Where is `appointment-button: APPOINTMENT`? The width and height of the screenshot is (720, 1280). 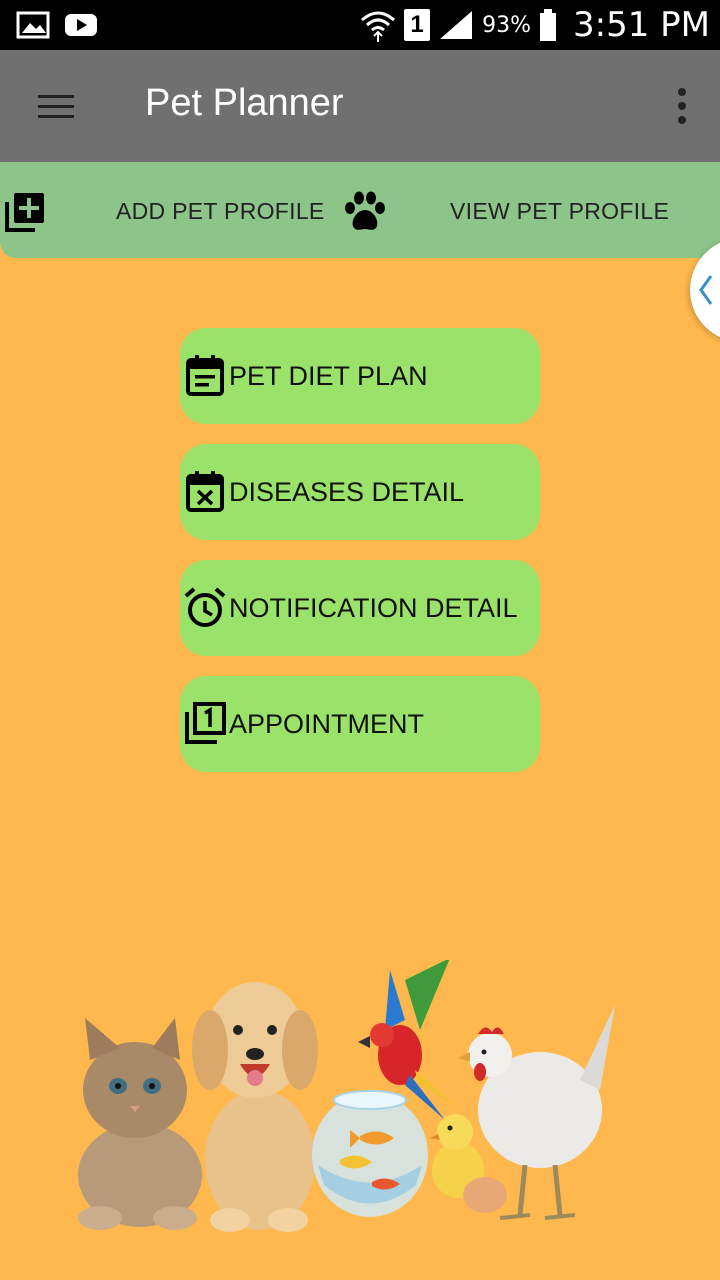
appointment-button: APPOINTMENT is located at coordinates (360, 724).